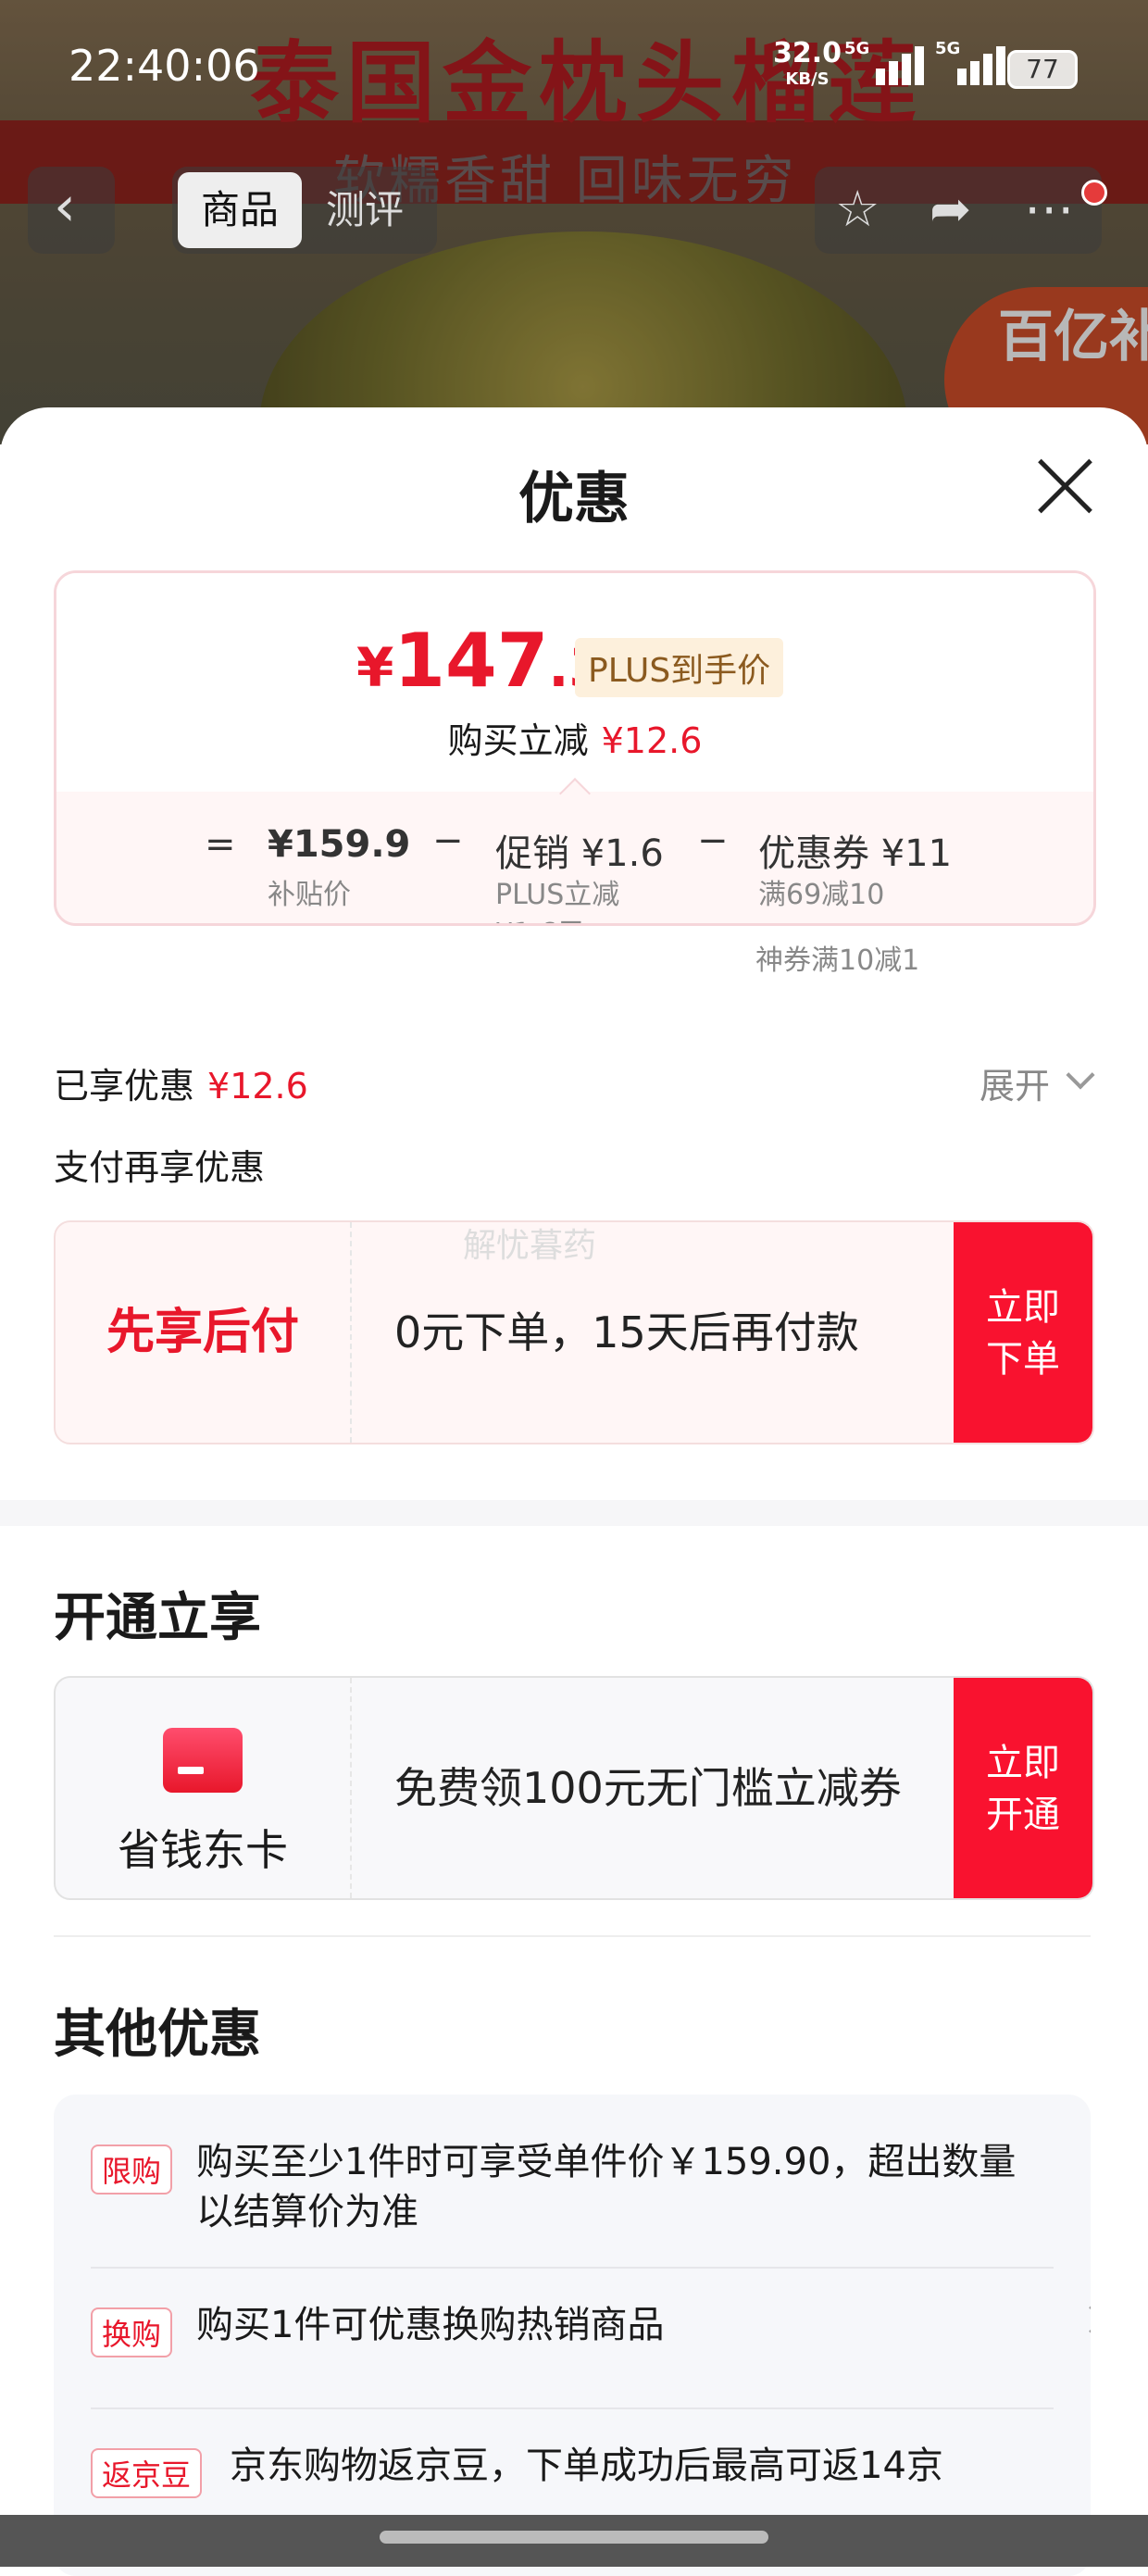 The height and width of the screenshot is (2576, 1148). What do you see at coordinates (240, 210) in the screenshot?
I see `tab-goods: 商品` at bounding box center [240, 210].